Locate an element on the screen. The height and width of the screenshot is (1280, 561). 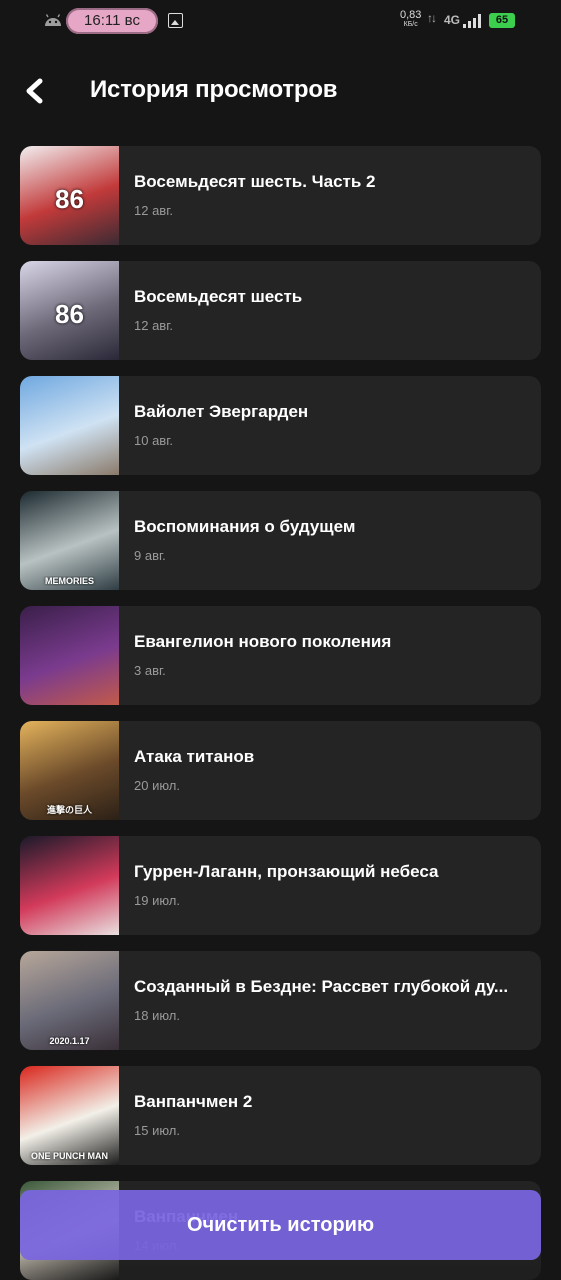
network-type: 4G is located at coordinates (452, 20).